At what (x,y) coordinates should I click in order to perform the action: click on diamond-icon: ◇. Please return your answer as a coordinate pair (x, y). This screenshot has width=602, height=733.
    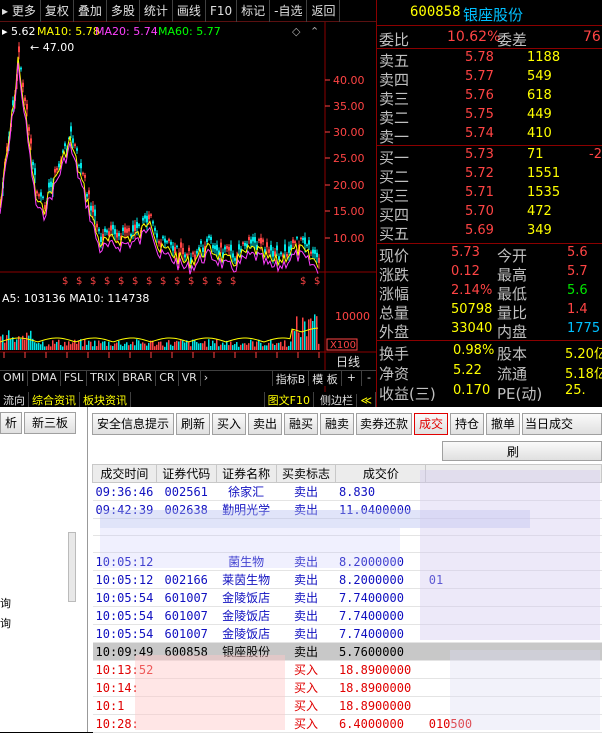
    Looking at the image, I should click on (296, 31).